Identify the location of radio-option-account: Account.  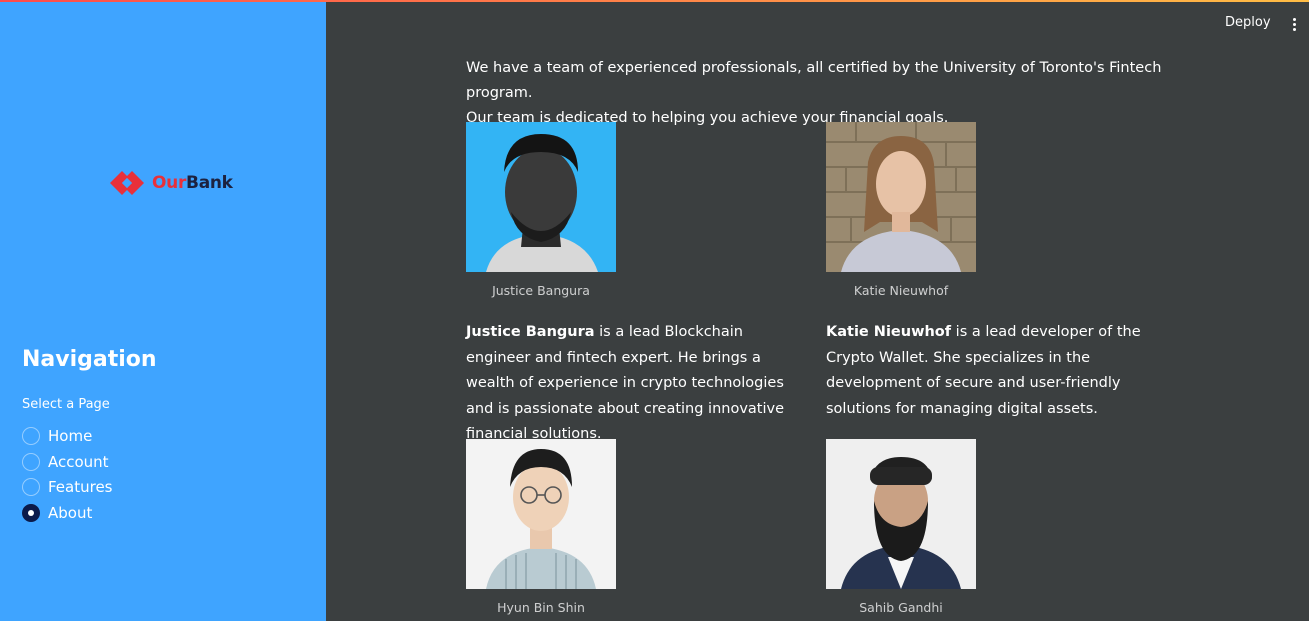
(67, 462).